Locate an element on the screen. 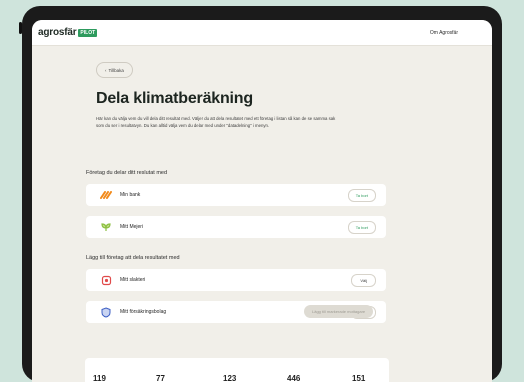 This screenshot has height=382, width=524. stat-value: 151 is located at coordinates (359, 378).